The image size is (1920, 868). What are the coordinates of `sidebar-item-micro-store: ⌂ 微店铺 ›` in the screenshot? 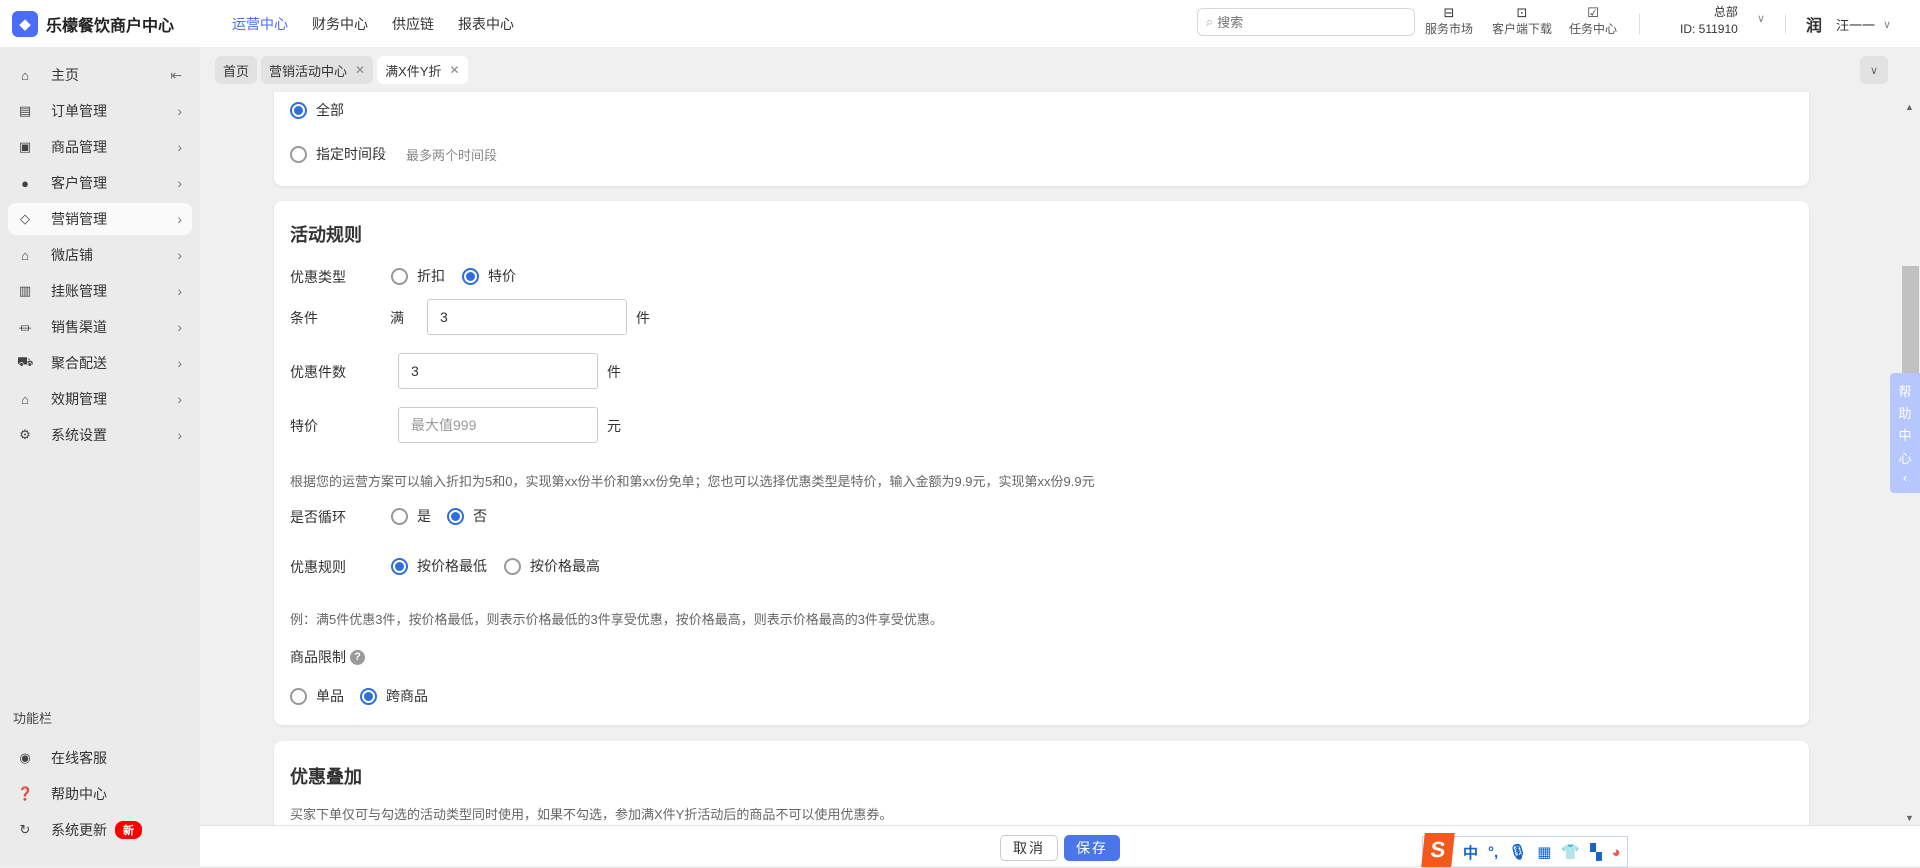 It's located at (100, 255).